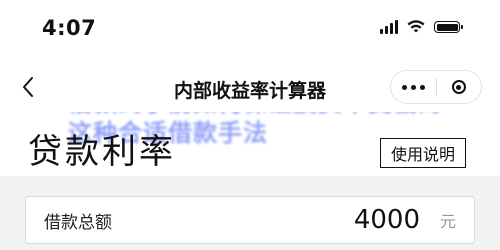  I want to click on instructions-button: 使用说明, so click(423, 153).